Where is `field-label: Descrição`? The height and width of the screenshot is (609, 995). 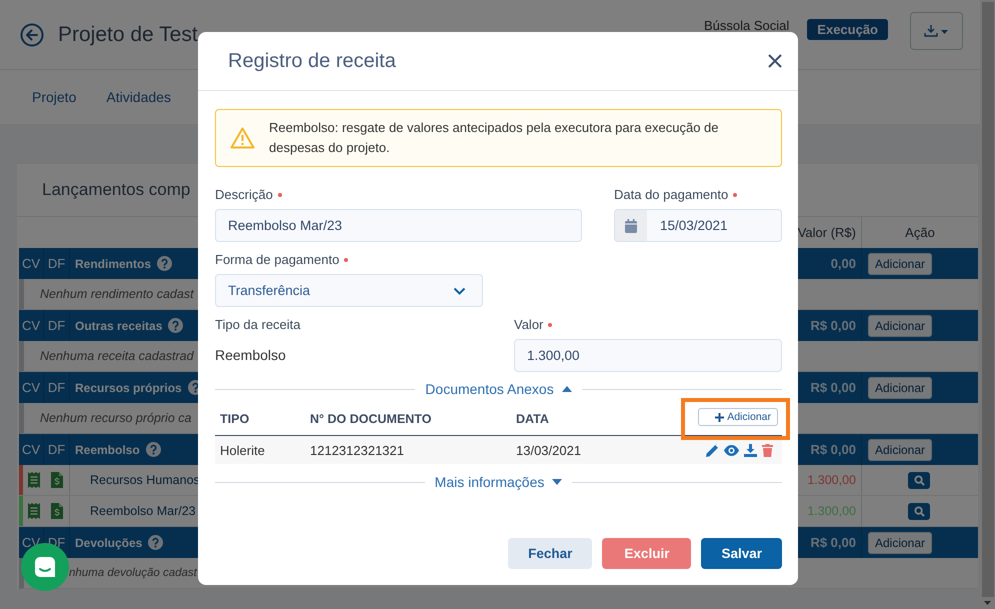
field-label: Descrição is located at coordinates (398, 194).